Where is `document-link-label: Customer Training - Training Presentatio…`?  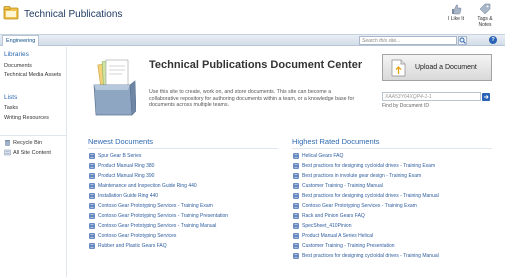 document-link-label: Customer Training - Training Presentatio… is located at coordinates (348, 246).